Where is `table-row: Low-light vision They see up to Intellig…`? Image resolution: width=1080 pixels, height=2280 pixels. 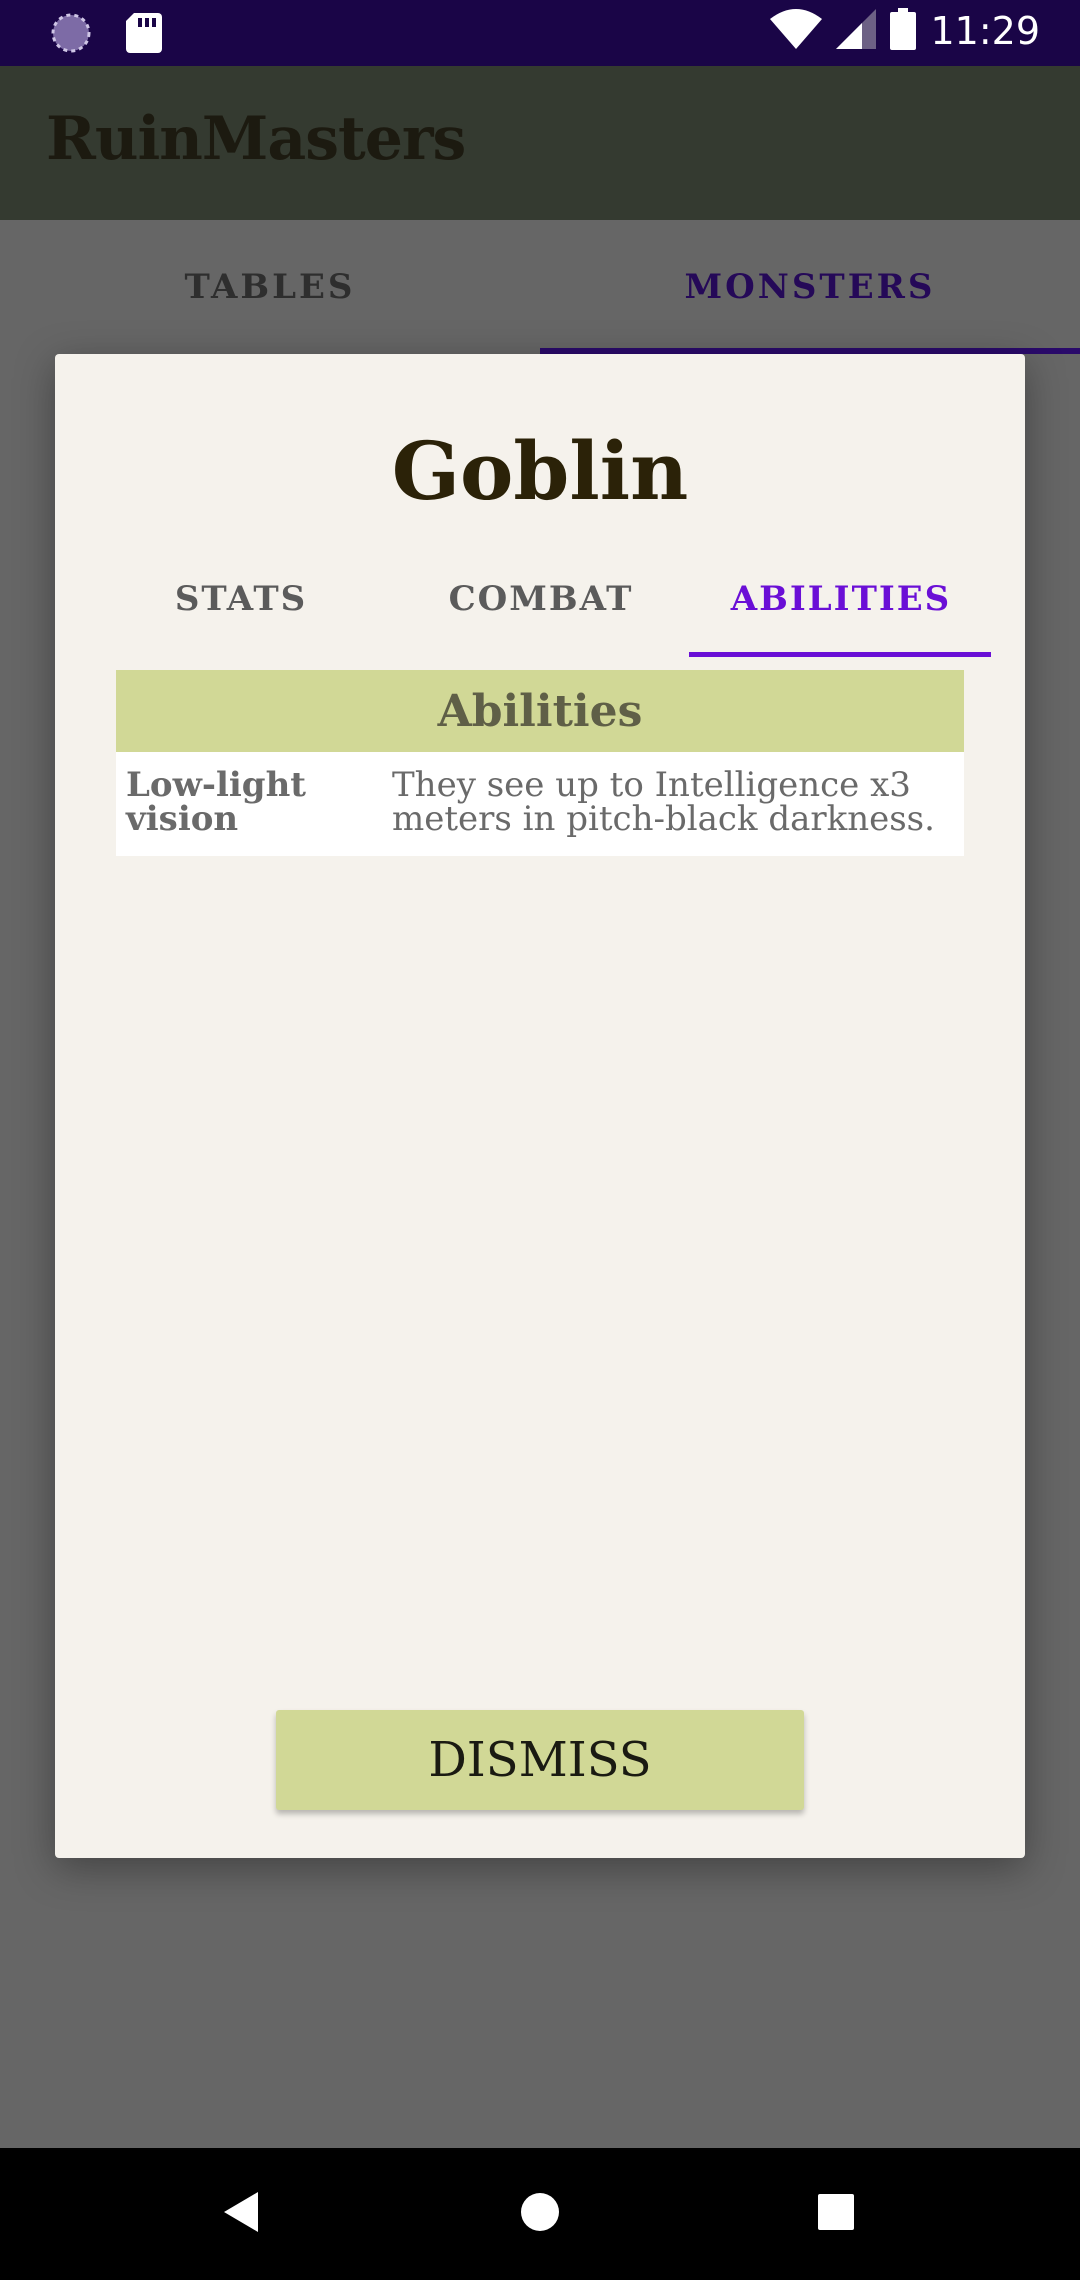 table-row: Low-light vision They see up to Intellig… is located at coordinates (540, 804).